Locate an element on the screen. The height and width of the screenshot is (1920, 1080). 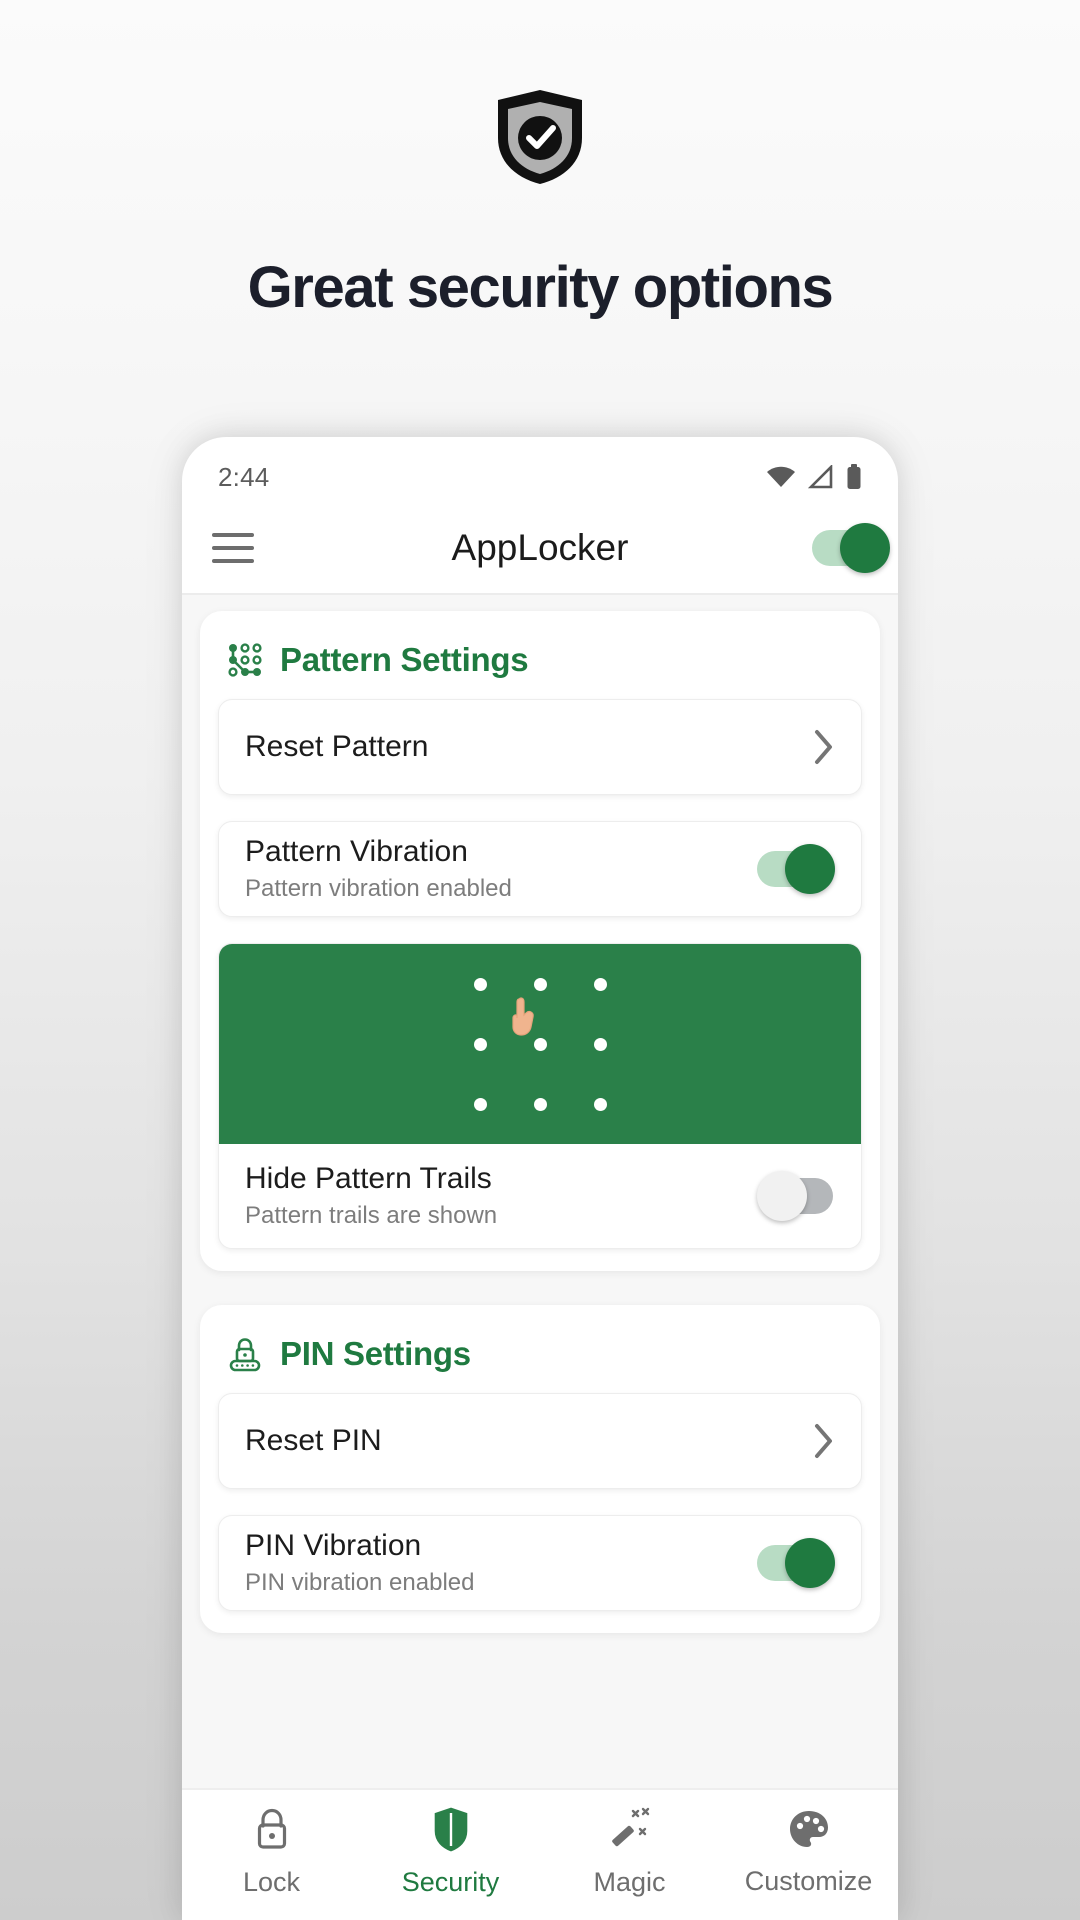
nav-magic: Magic is located at coordinates (629, 1851).